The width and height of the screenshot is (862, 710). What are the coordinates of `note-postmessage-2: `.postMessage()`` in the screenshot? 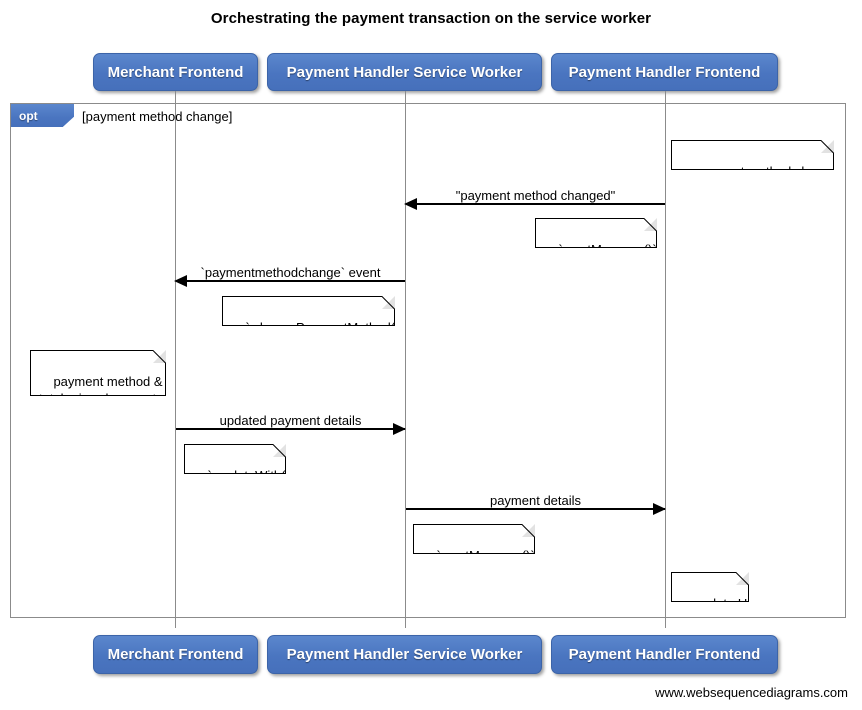 It's located at (474, 539).